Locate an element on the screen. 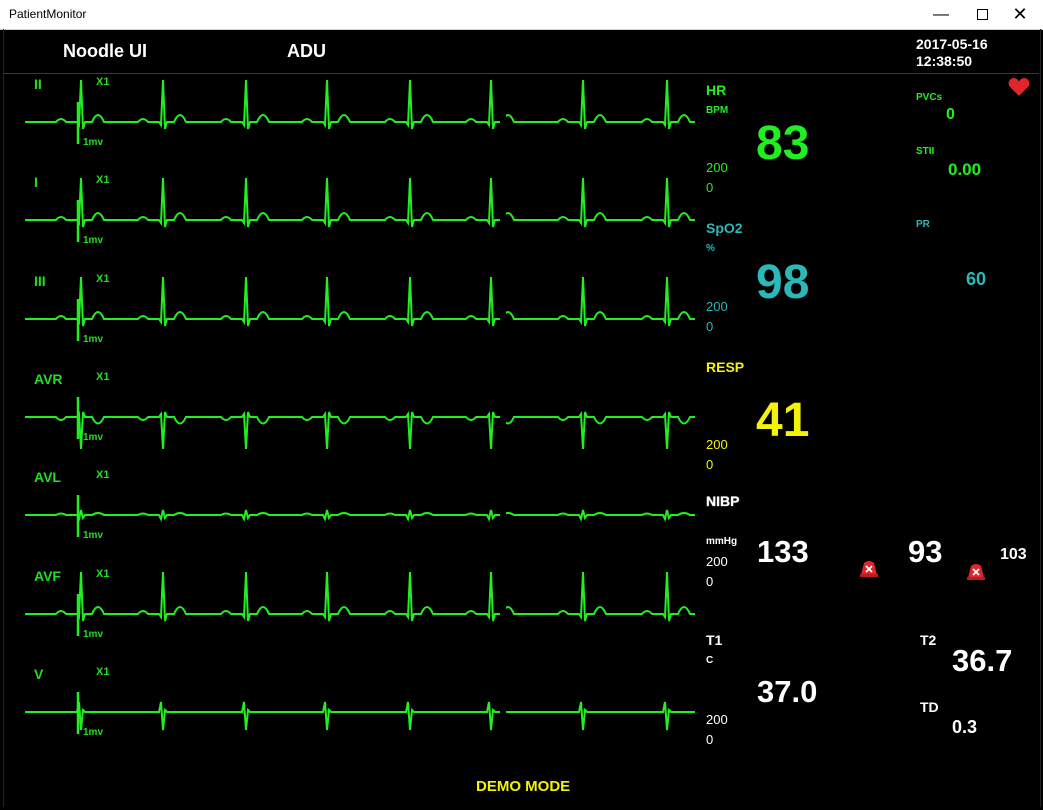  patient-type: ADU is located at coordinates (306, 51).